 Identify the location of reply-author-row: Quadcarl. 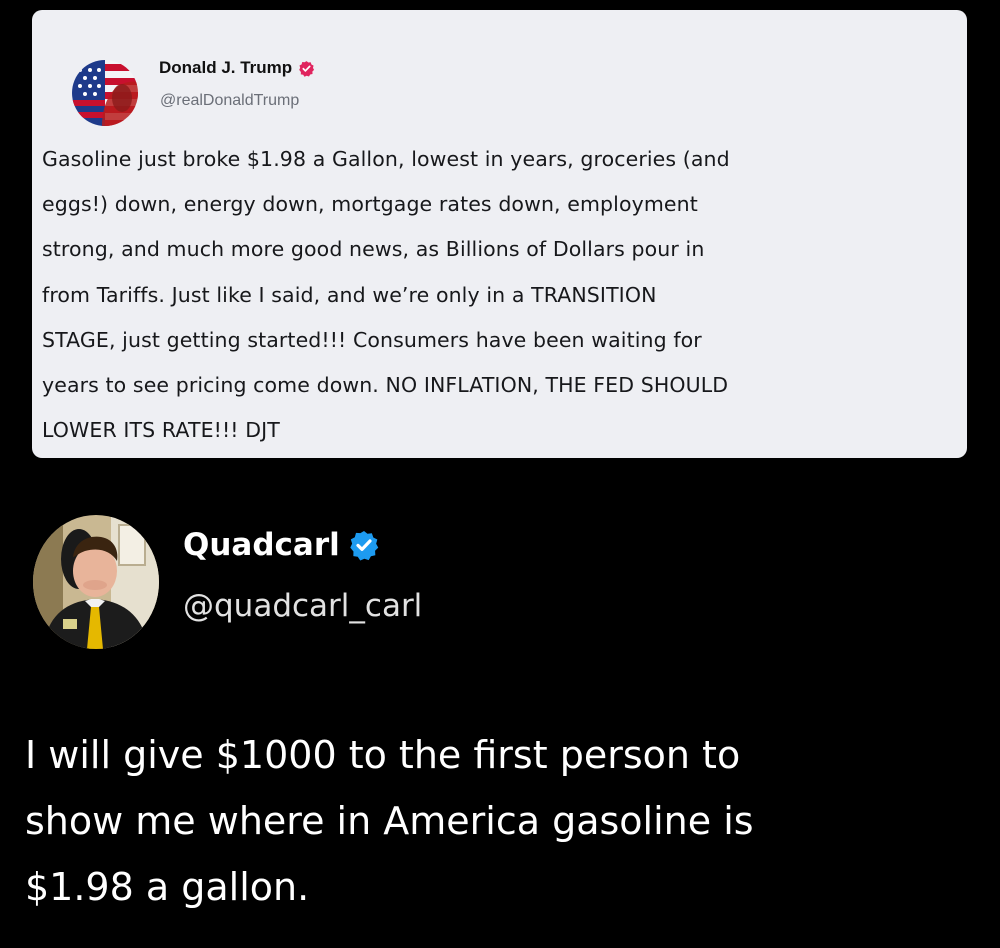
(281, 545).